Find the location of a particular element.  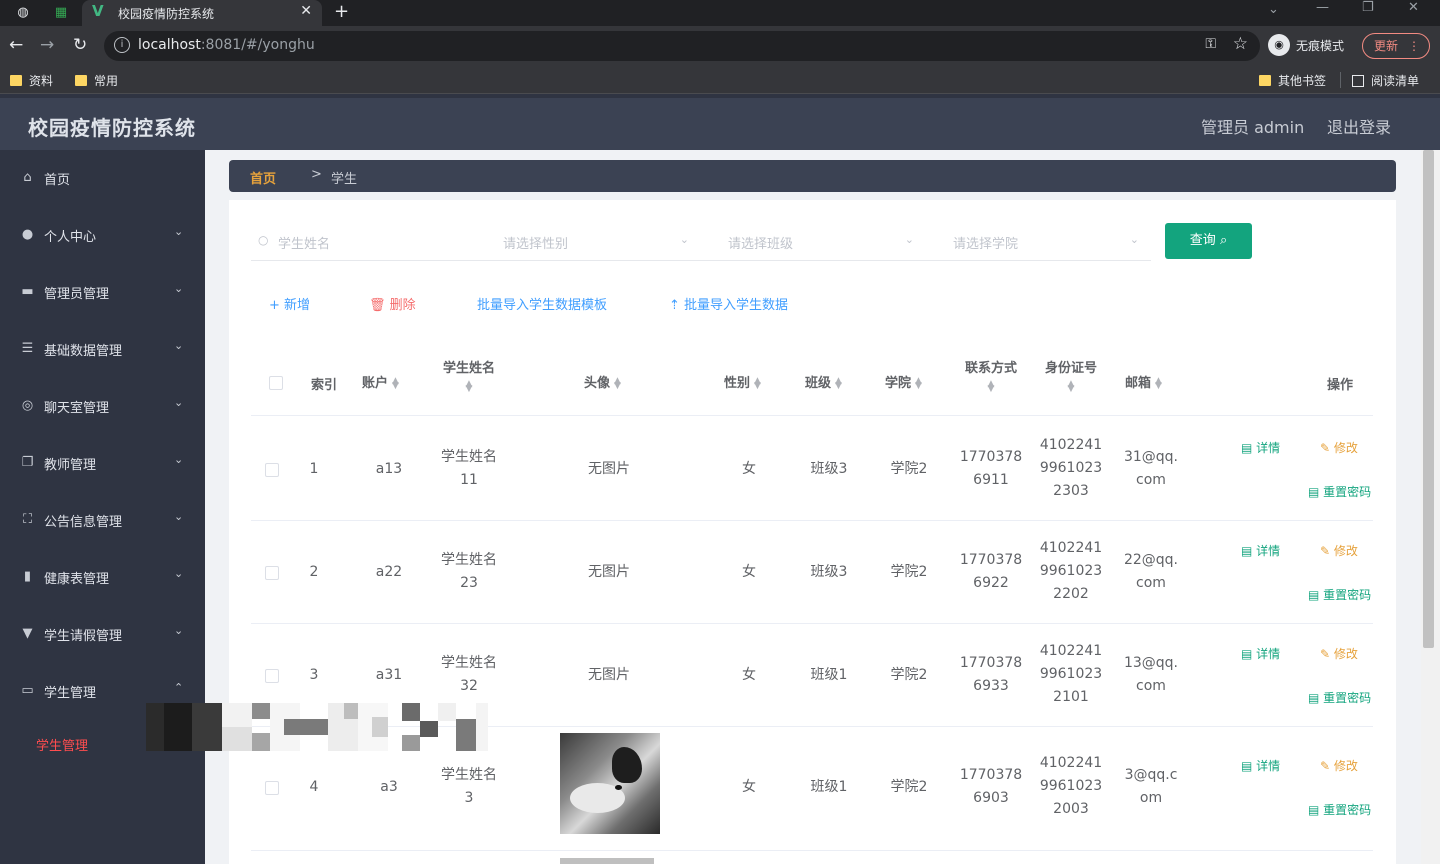

tab-search-icon: ⌄ is located at coordinates (1273, 9).